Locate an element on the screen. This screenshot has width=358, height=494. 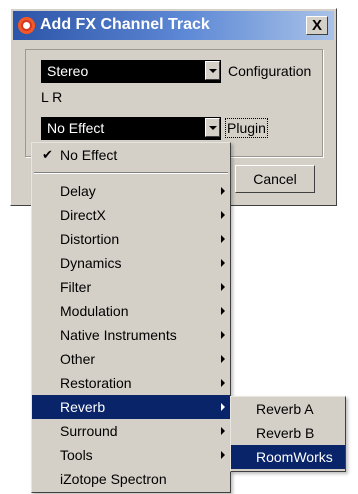
menu-item-other: Other is located at coordinates (131, 359).